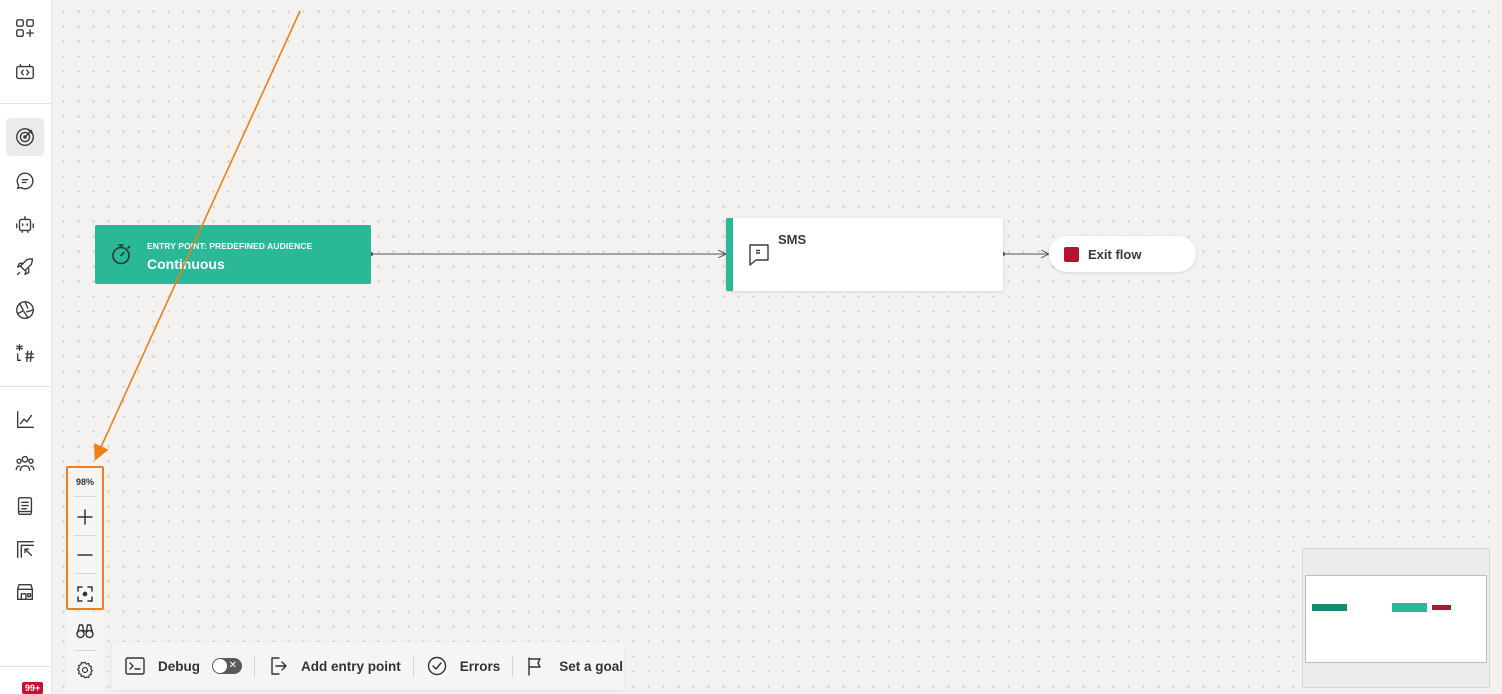  Describe the element at coordinates (436, 666) in the screenshot. I see `check-circle-icon` at that location.